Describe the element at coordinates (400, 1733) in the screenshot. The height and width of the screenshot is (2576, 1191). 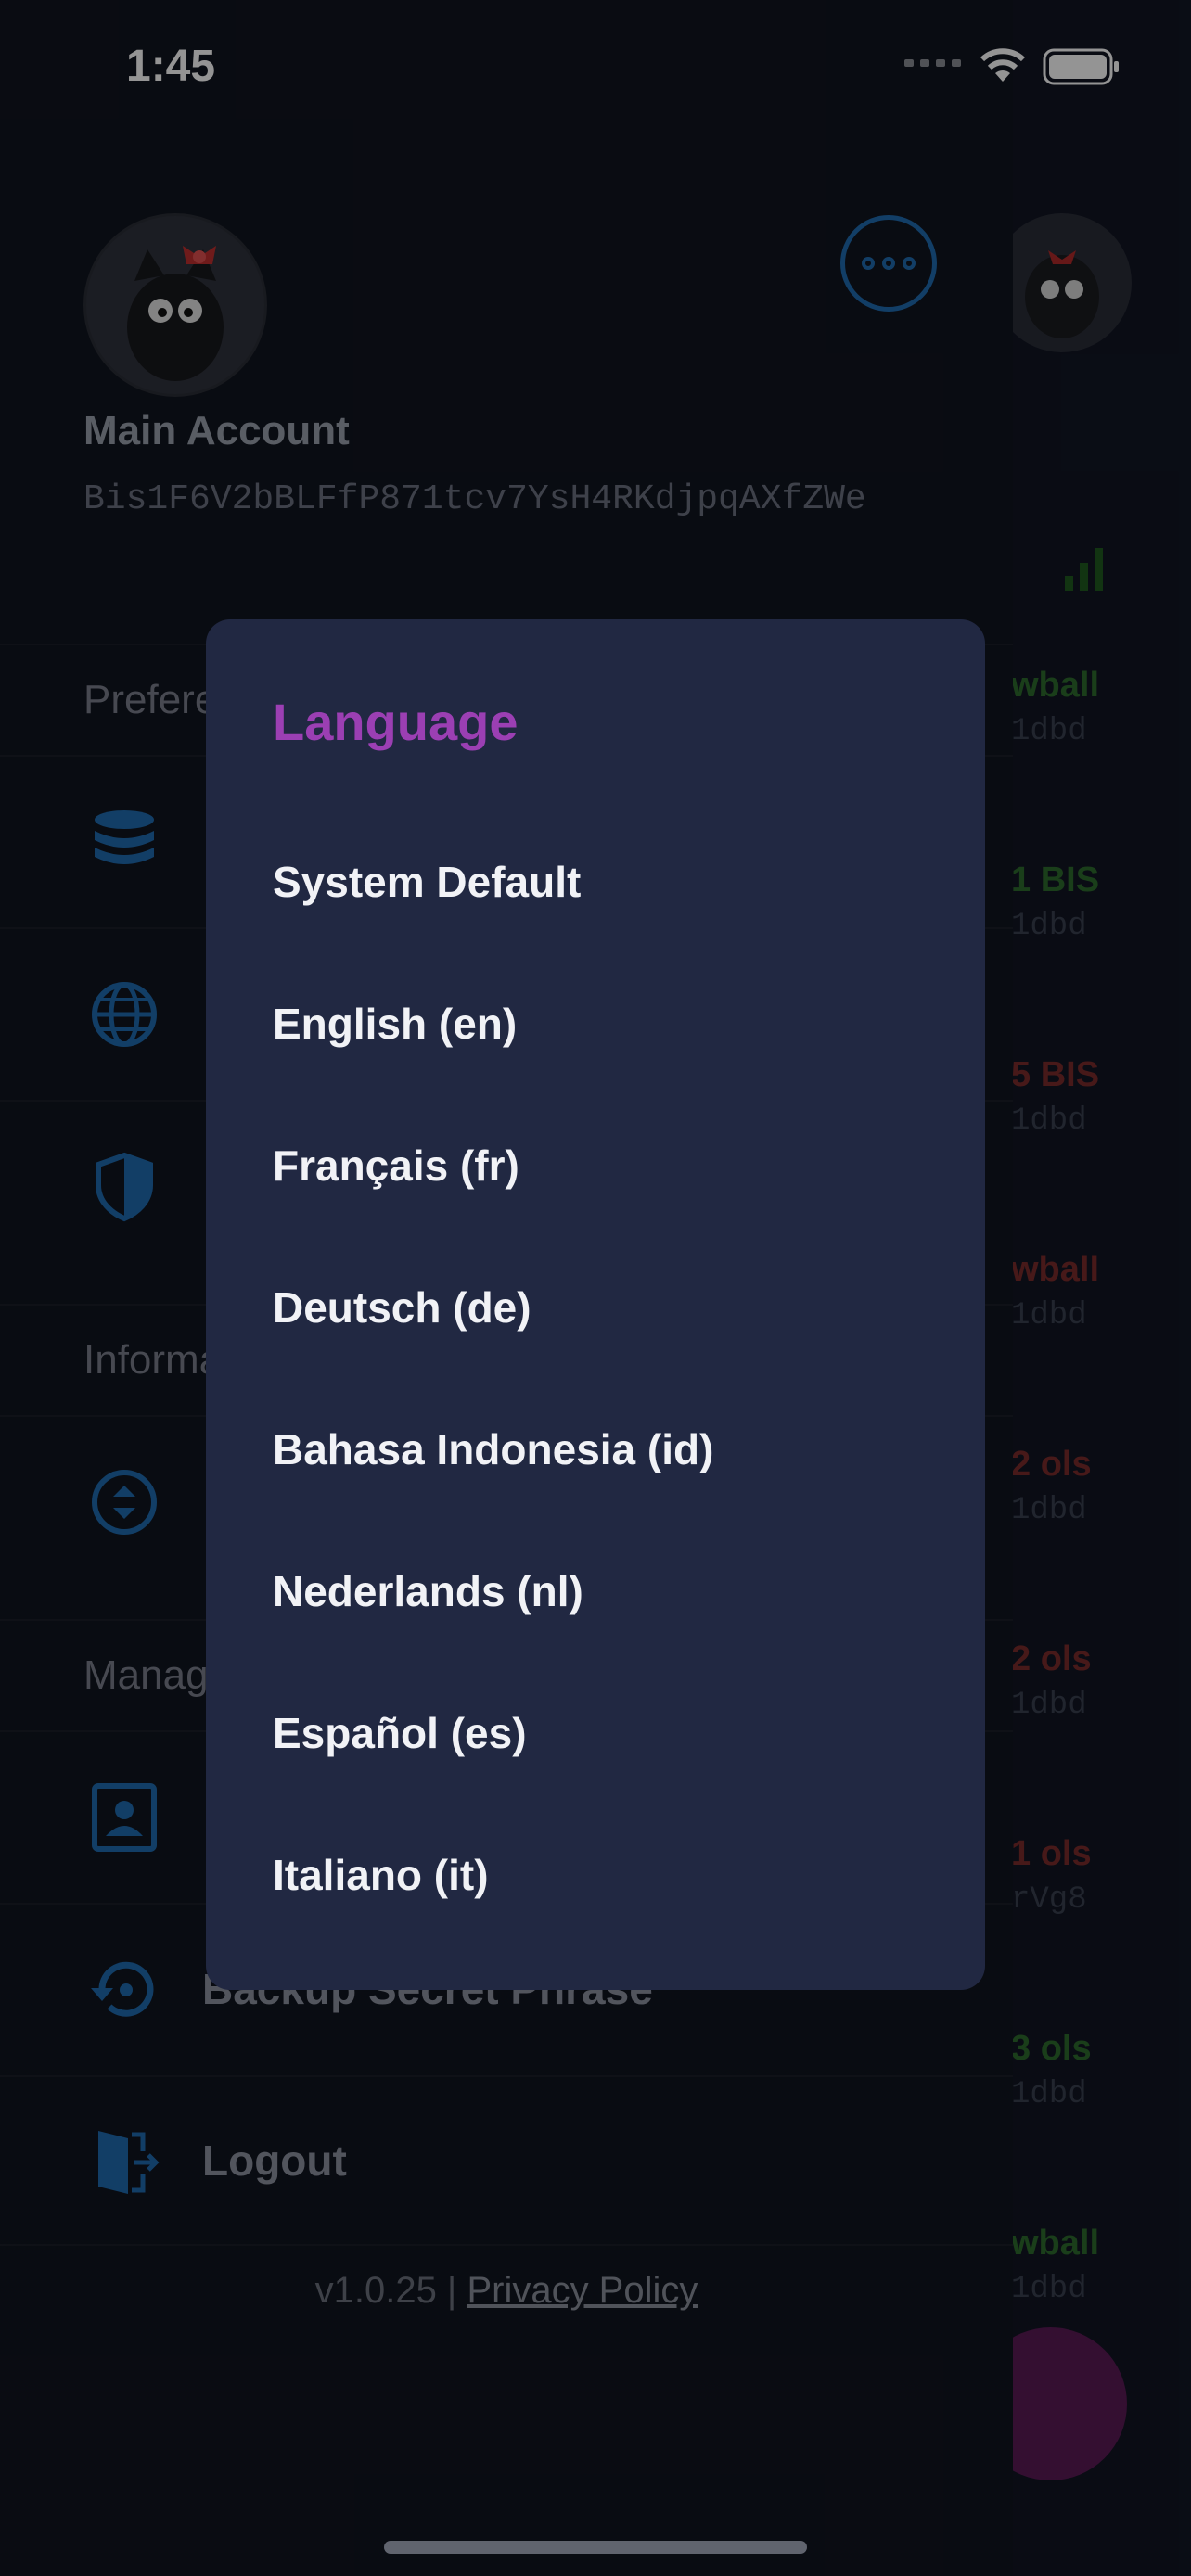
I see `language-option-spanish: Español (es)` at that location.